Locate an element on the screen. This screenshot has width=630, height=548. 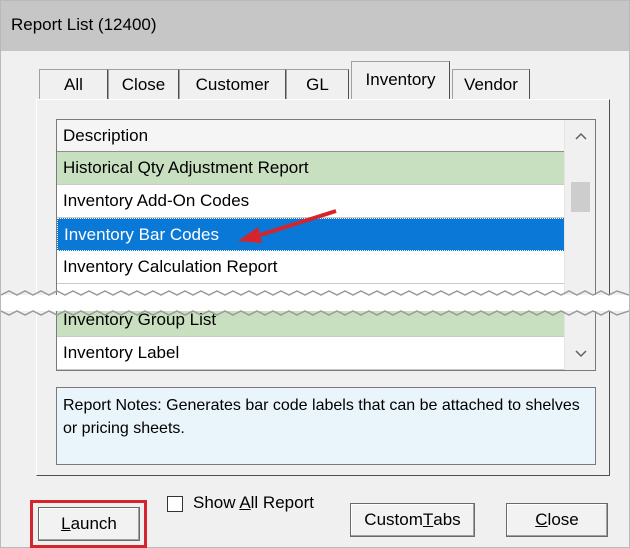
scroll-down-icon is located at coordinates (580, 354).